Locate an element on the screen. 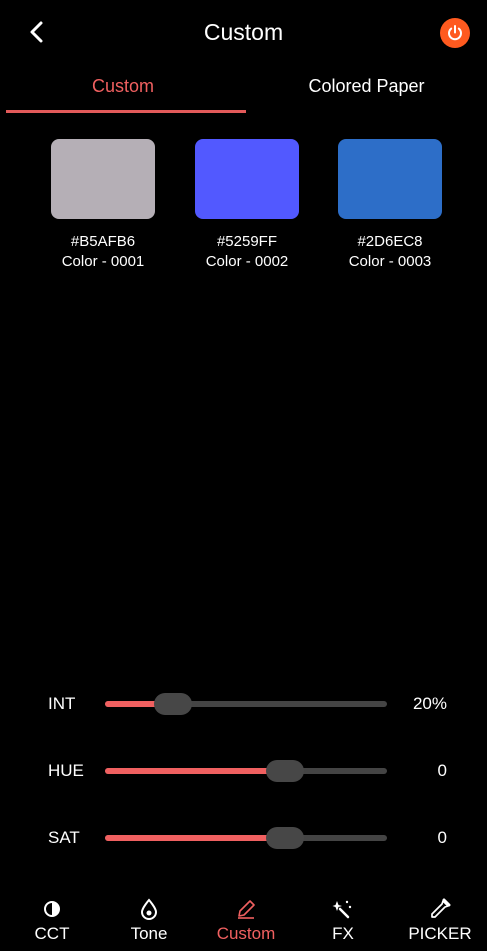 The height and width of the screenshot is (951, 487). slider-label: HUE is located at coordinates (66, 770).